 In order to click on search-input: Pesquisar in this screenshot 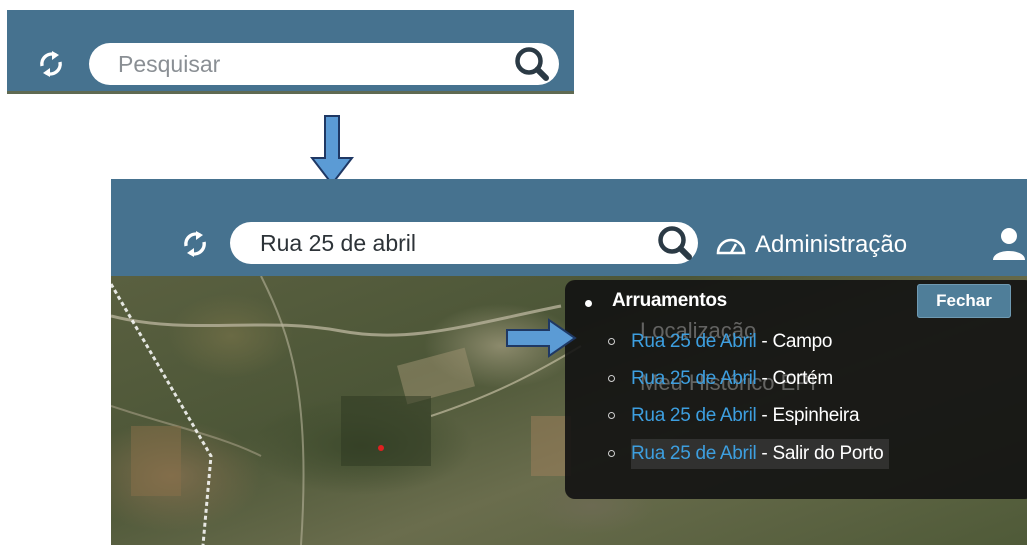, I will do `click(324, 64)`.